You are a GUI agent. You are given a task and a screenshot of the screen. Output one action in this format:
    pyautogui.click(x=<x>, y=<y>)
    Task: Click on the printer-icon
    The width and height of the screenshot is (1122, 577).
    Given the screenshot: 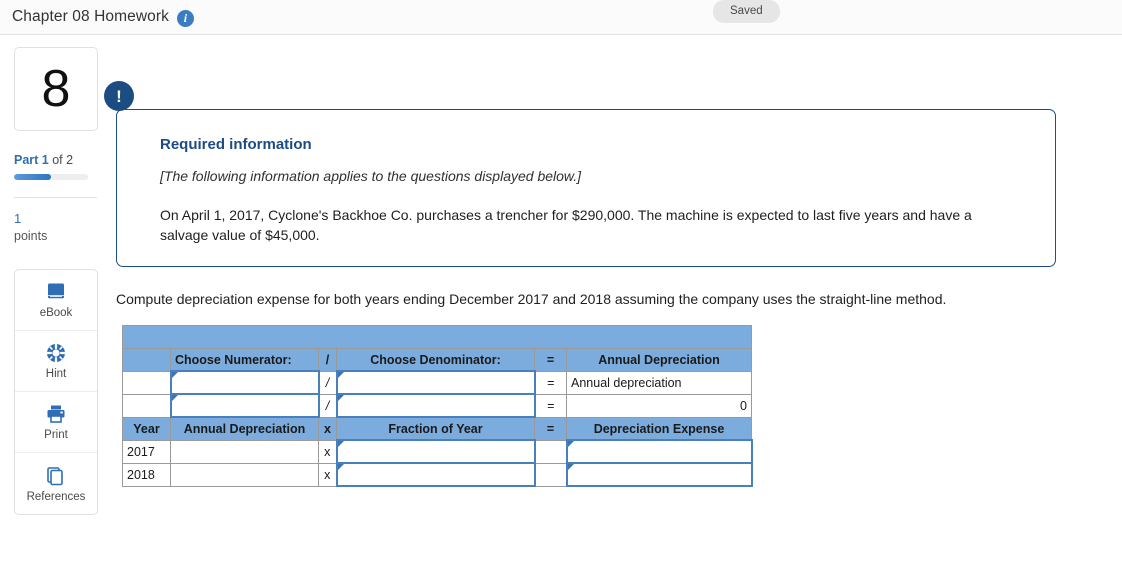 What is the action you would take?
    pyautogui.click(x=56, y=414)
    